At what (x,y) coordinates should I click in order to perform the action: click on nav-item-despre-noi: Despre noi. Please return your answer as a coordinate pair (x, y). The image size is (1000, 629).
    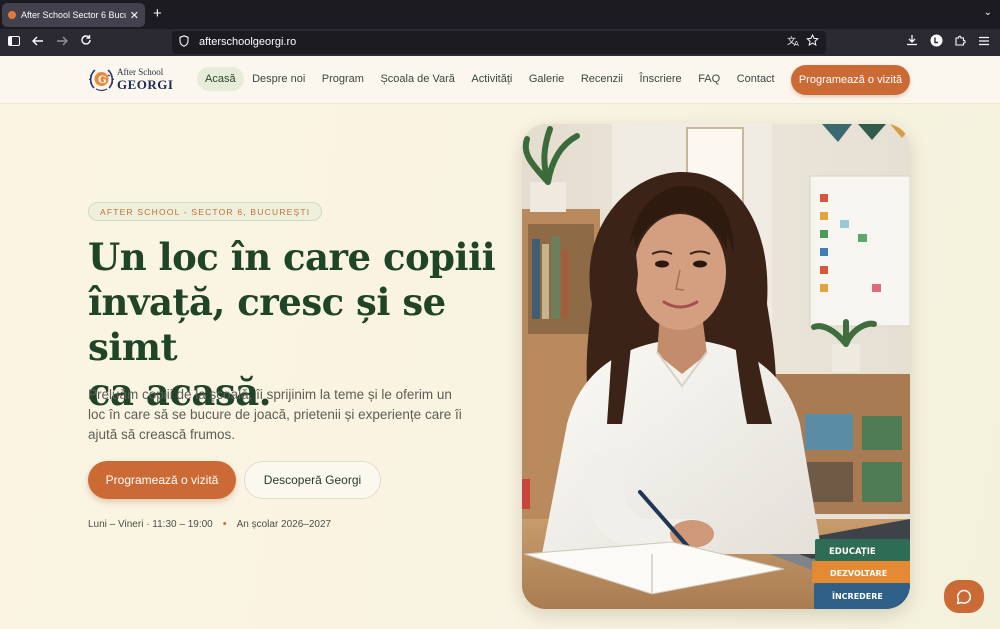
    Looking at the image, I should click on (278, 79).